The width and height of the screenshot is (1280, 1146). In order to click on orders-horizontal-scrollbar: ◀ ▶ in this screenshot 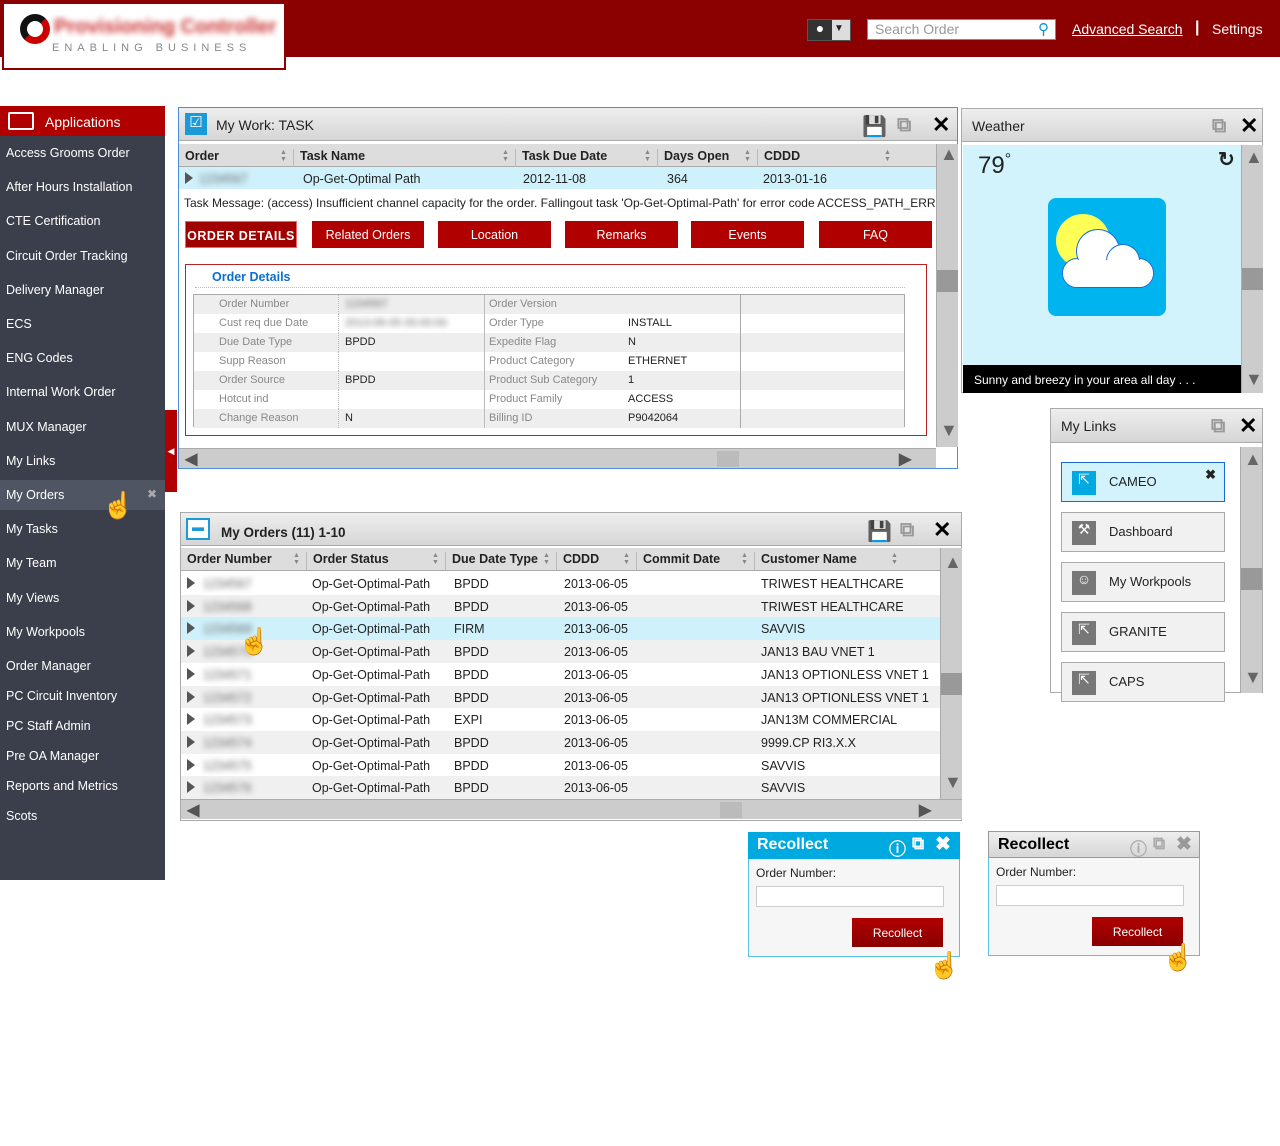, I will do `click(571, 809)`.